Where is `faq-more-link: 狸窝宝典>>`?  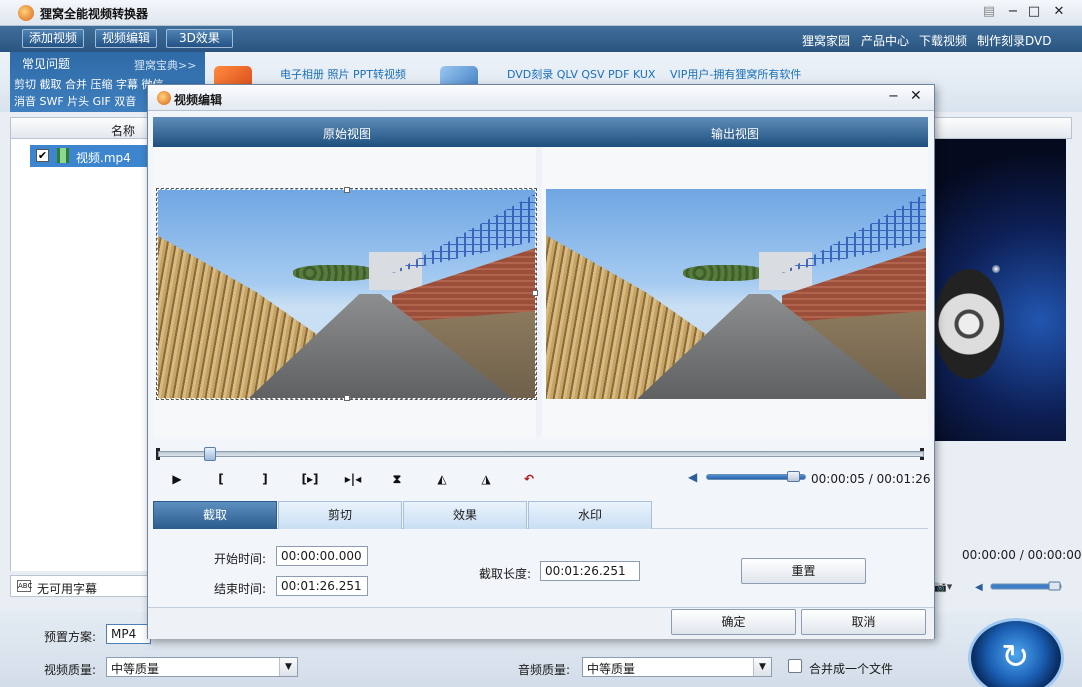
faq-more-link: 狸窝宝典>> is located at coordinates (165, 65).